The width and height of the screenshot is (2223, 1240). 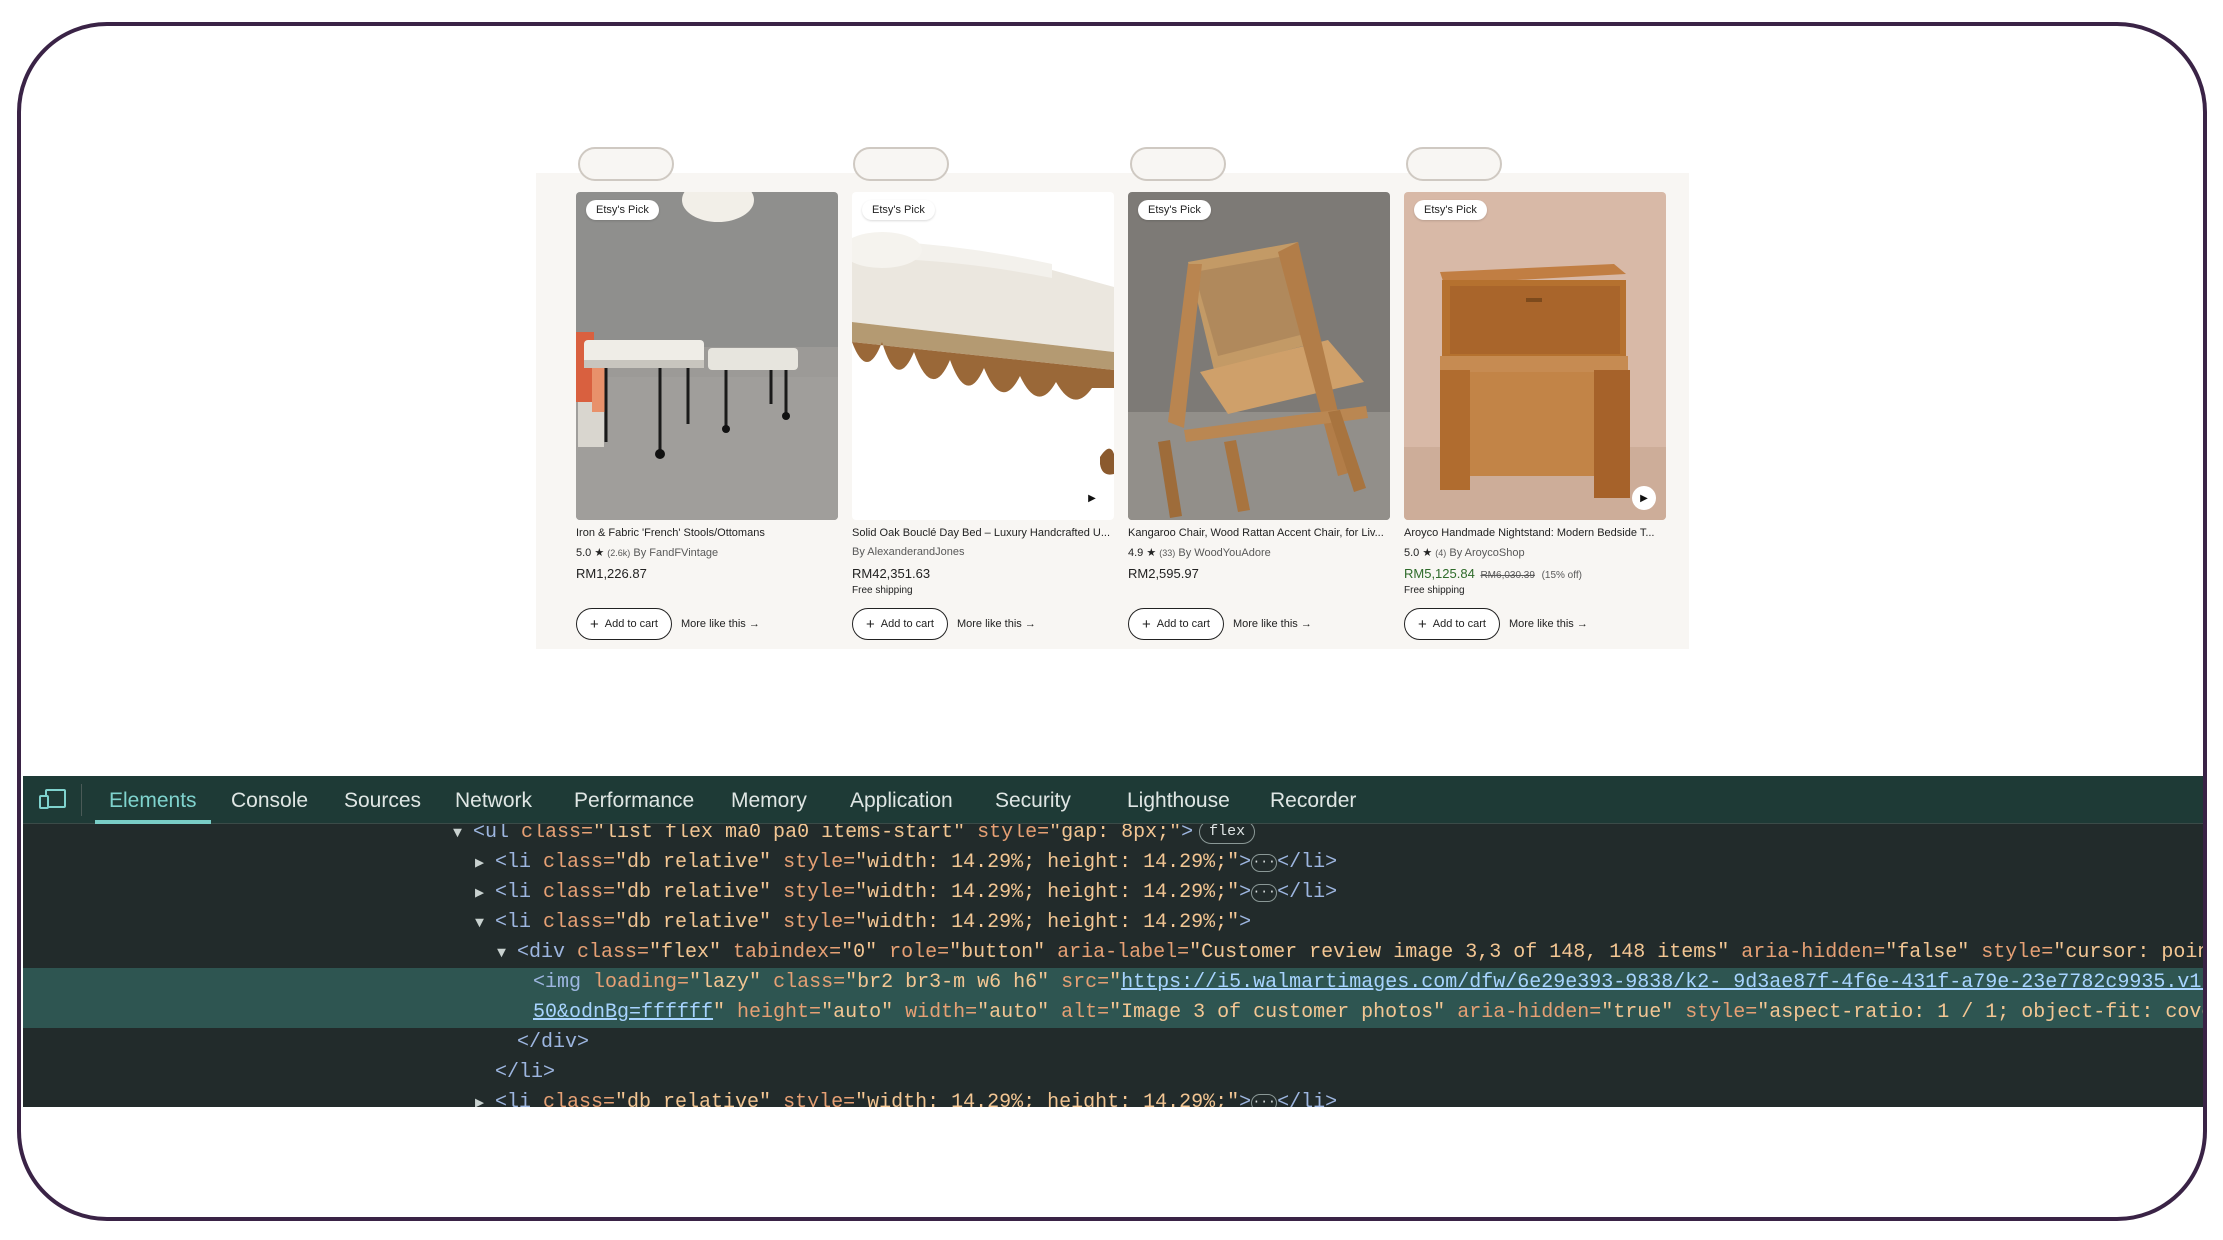 I want to click on star-icon: ★, so click(x=1427, y=553).